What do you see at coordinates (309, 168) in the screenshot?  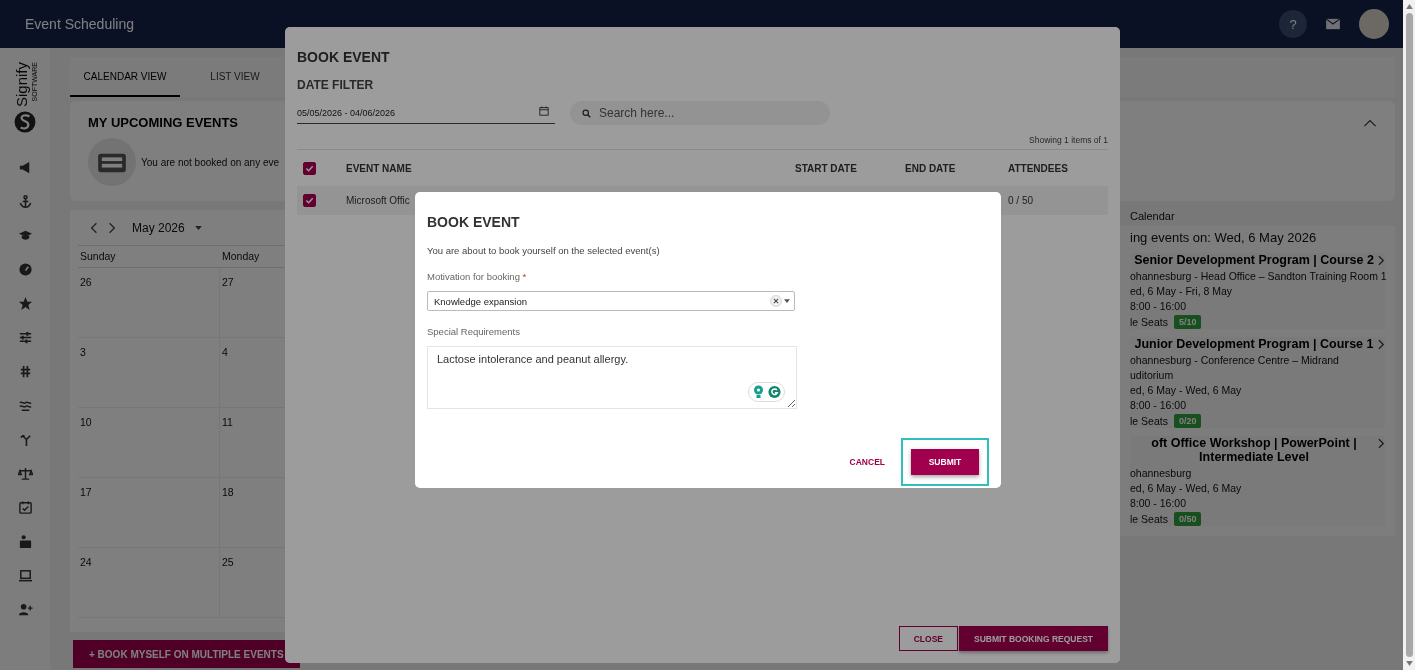 I see `select-all-checkbox` at bounding box center [309, 168].